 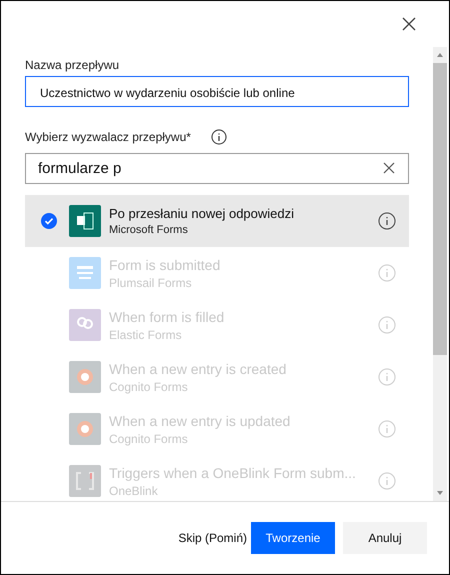 I want to click on scrollbar, so click(x=440, y=274).